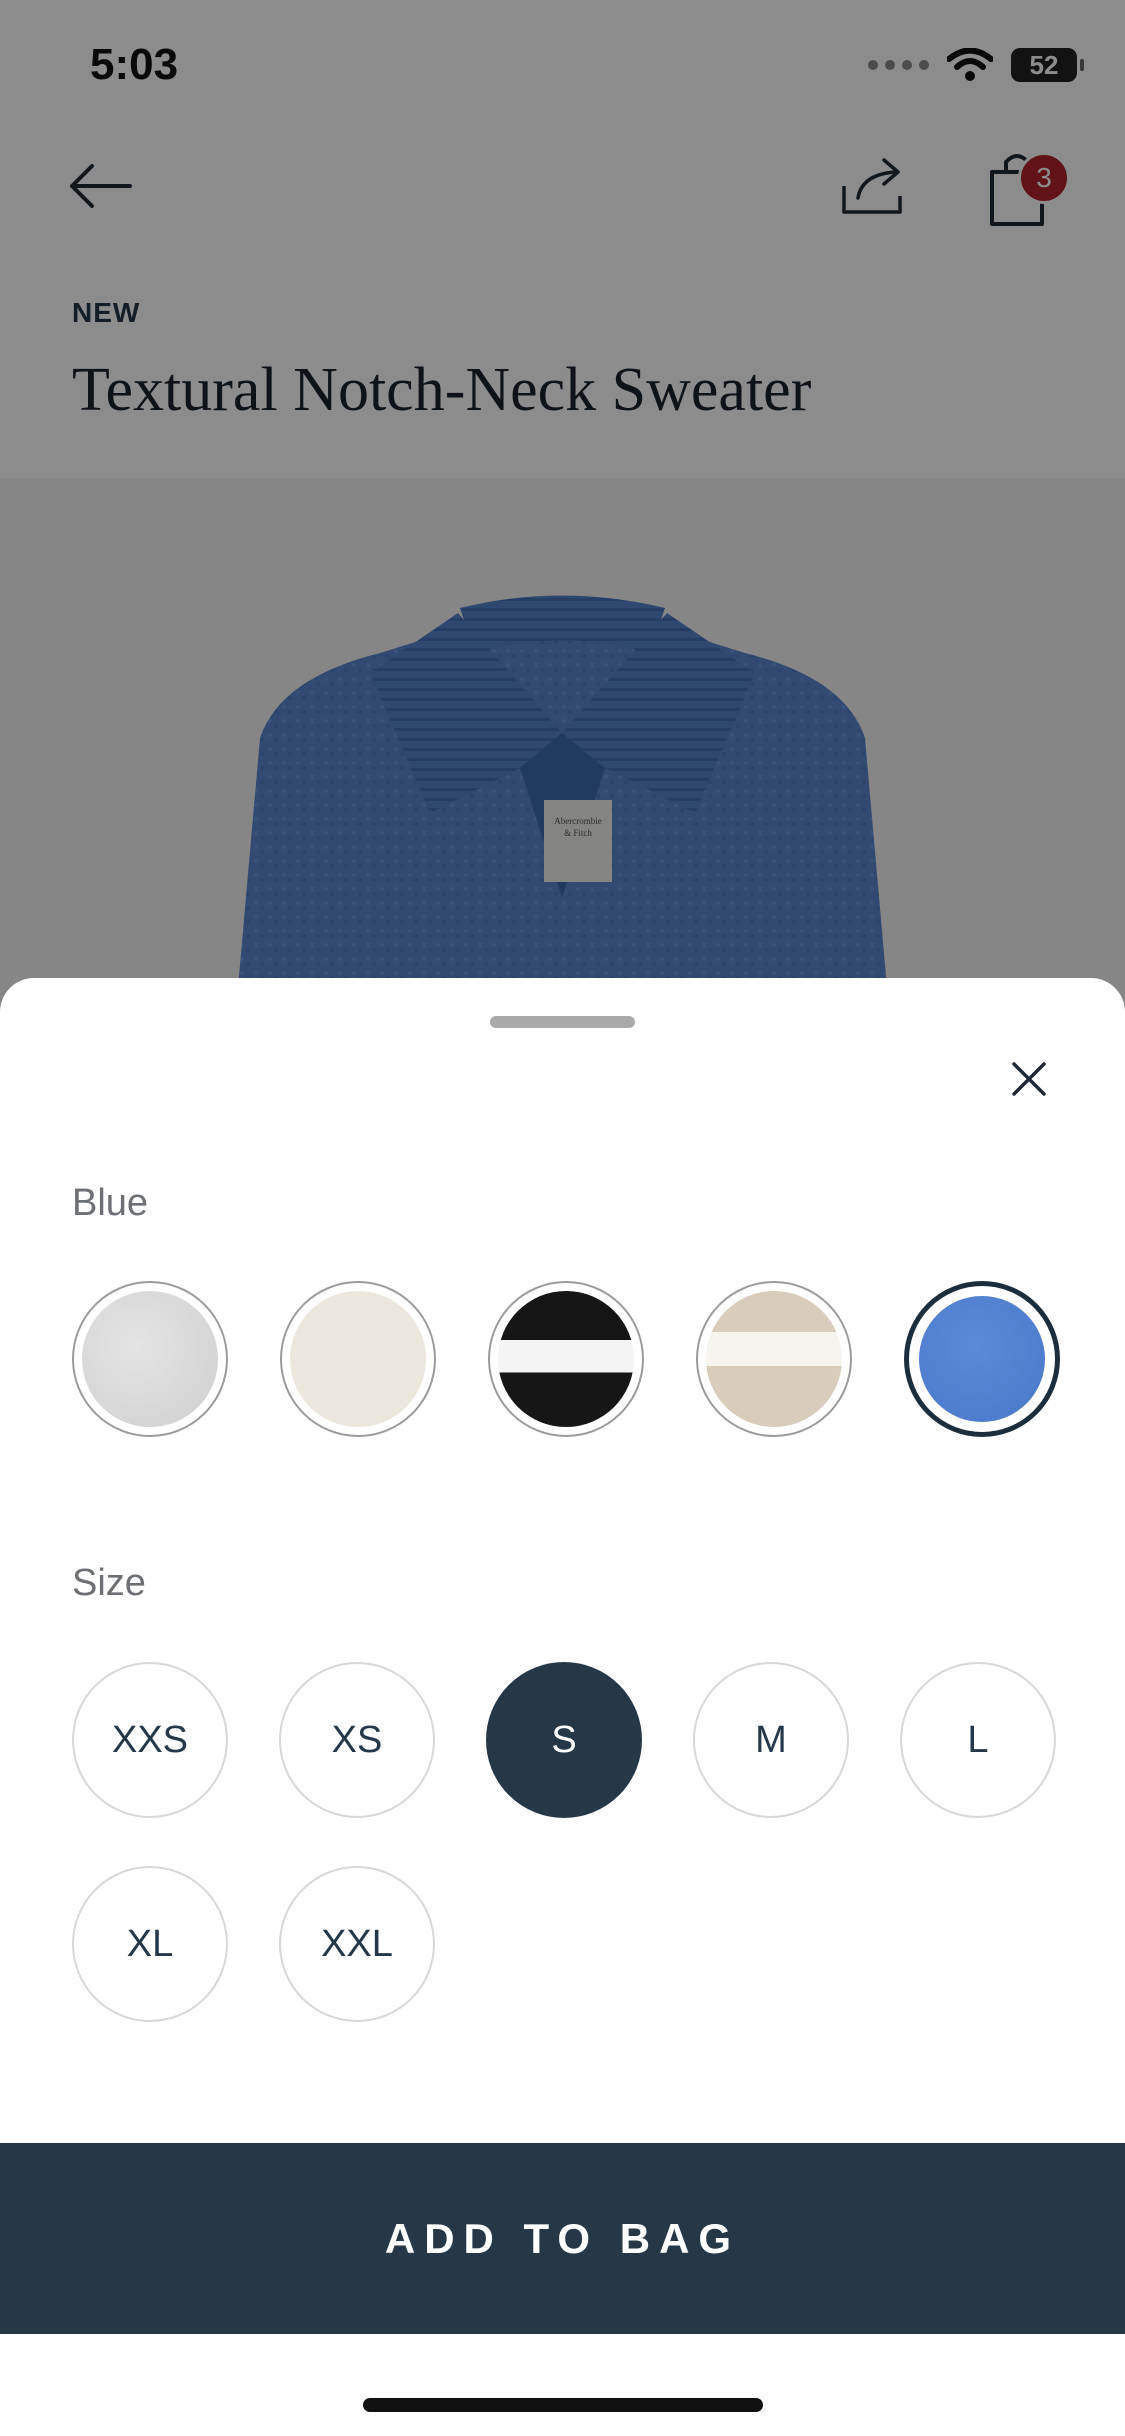  I want to click on size-option-s: S, so click(564, 1740).